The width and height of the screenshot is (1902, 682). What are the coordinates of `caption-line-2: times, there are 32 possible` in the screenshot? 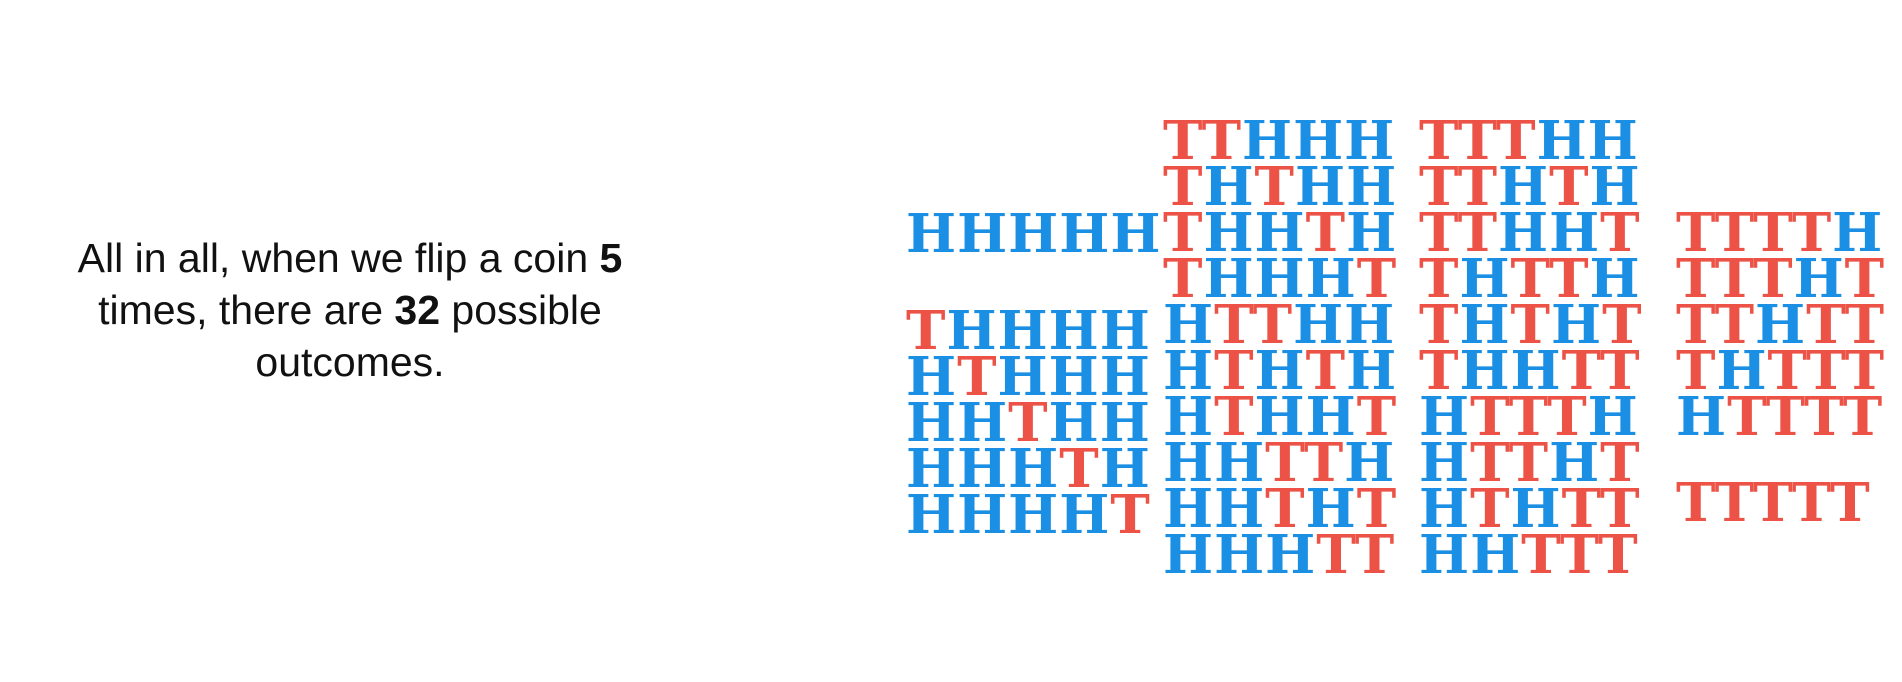 It's located at (350, 310).